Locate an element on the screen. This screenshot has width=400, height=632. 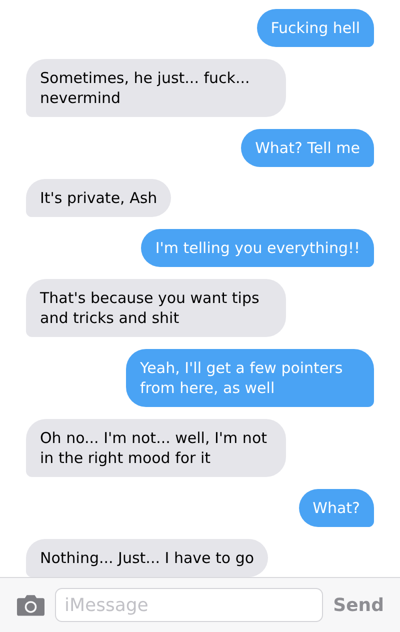
send-button: Send is located at coordinates (358, 605).